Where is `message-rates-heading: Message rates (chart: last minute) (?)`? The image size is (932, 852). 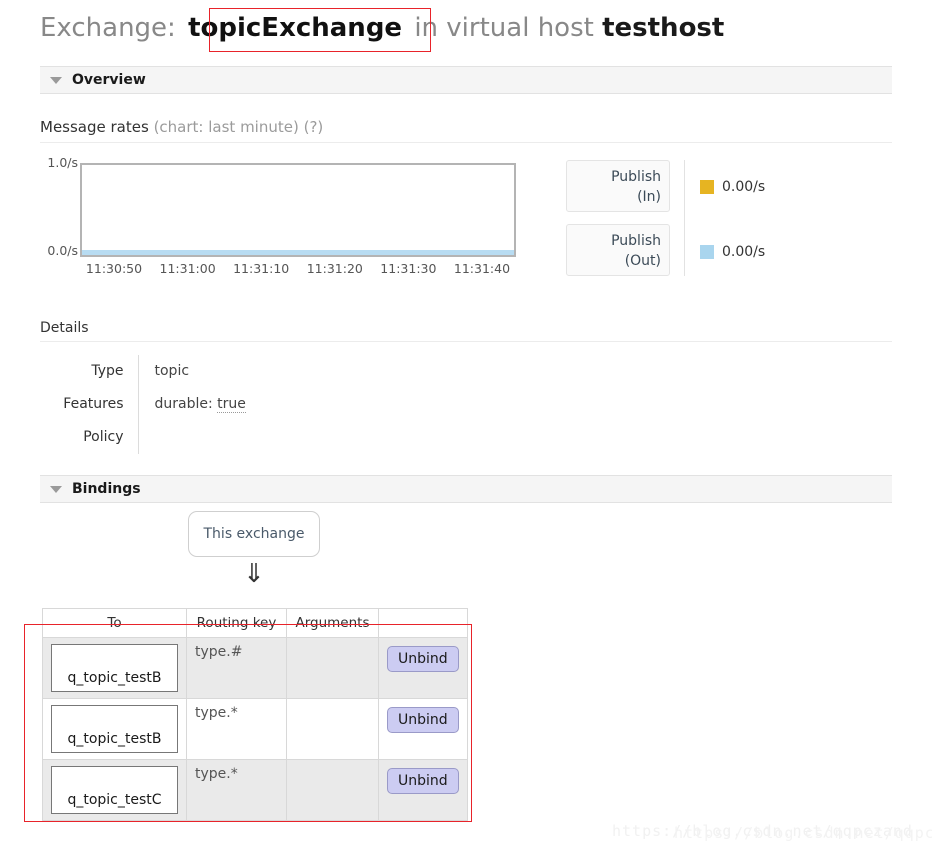
message-rates-heading: Message rates (chart: last minute) (?) is located at coordinates (466, 130).